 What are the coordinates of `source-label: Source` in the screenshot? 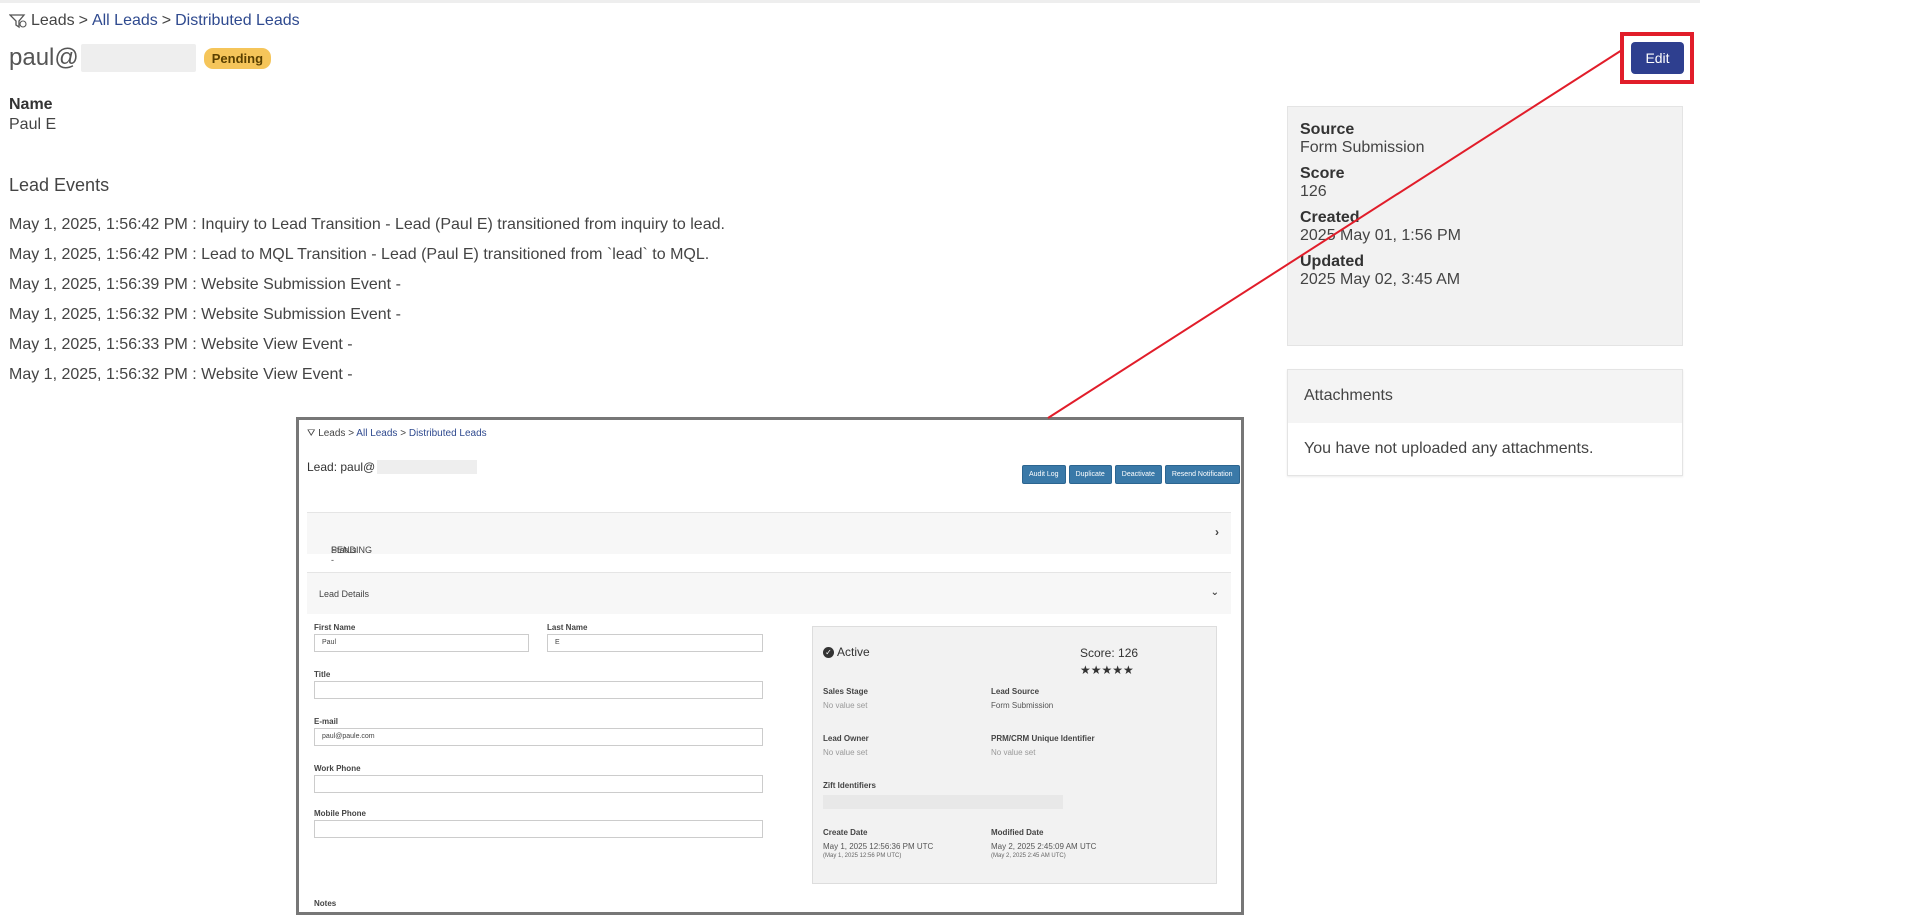 It's located at (1327, 129).